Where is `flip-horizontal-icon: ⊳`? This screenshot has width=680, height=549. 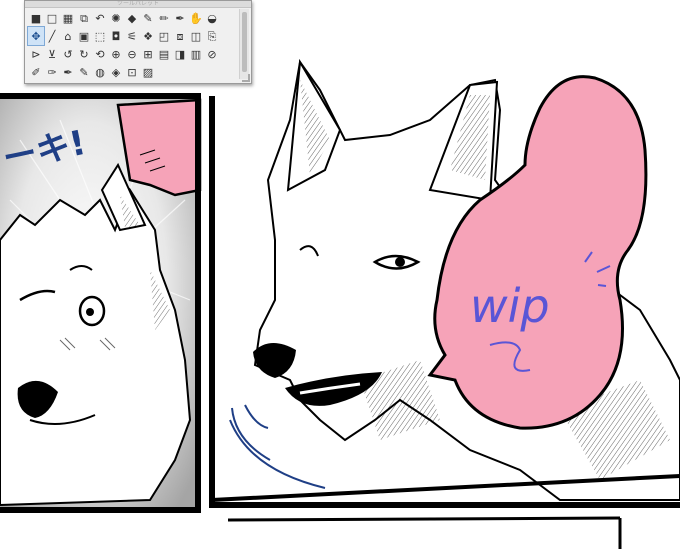 flip-horizontal-icon: ⊳ is located at coordinates (36, 54).